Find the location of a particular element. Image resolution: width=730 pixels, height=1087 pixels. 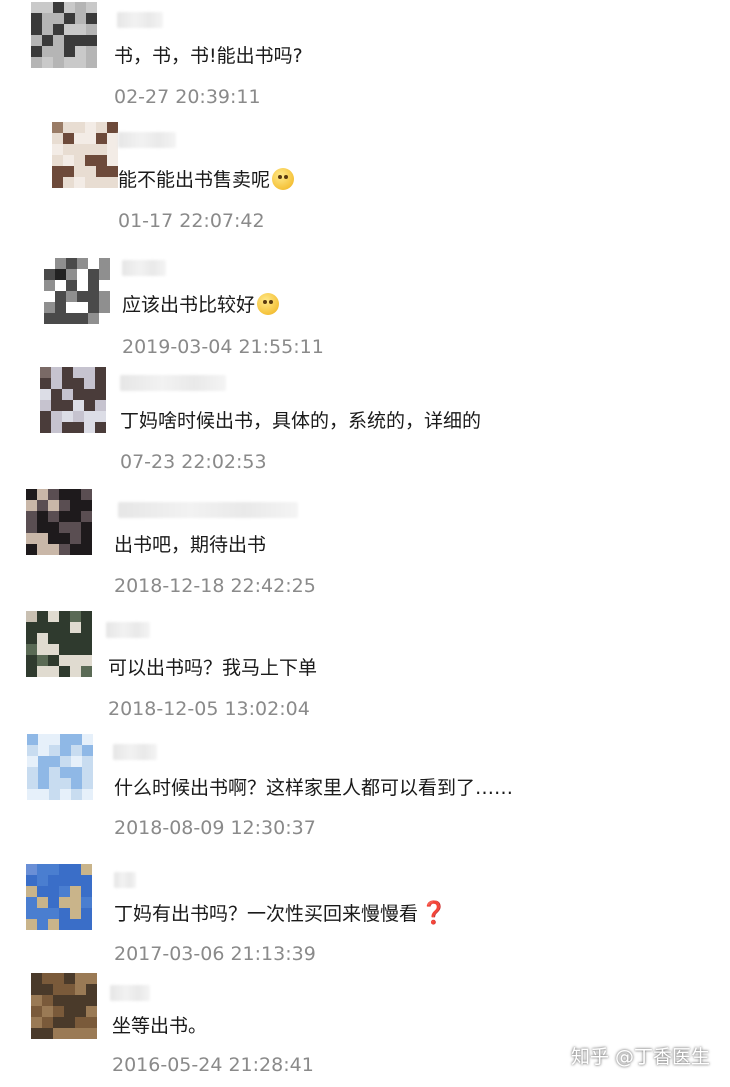

comment-time: 2018-12-18 22:42:25 is located at coordinates (215, 586).